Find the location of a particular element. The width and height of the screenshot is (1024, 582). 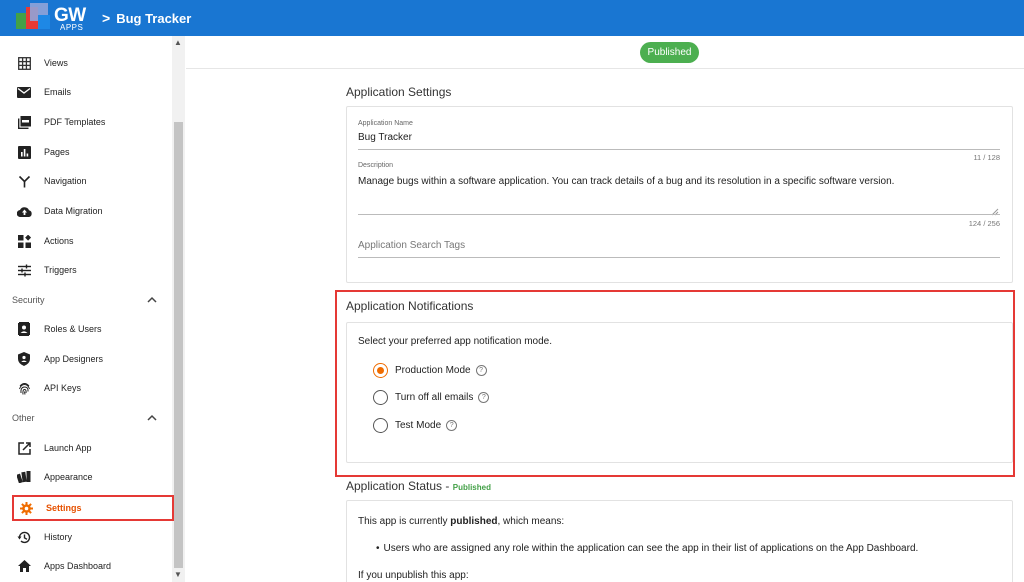

top-app-bar: GW APPS > Bug Tracker is located at coordinates (512, 18).